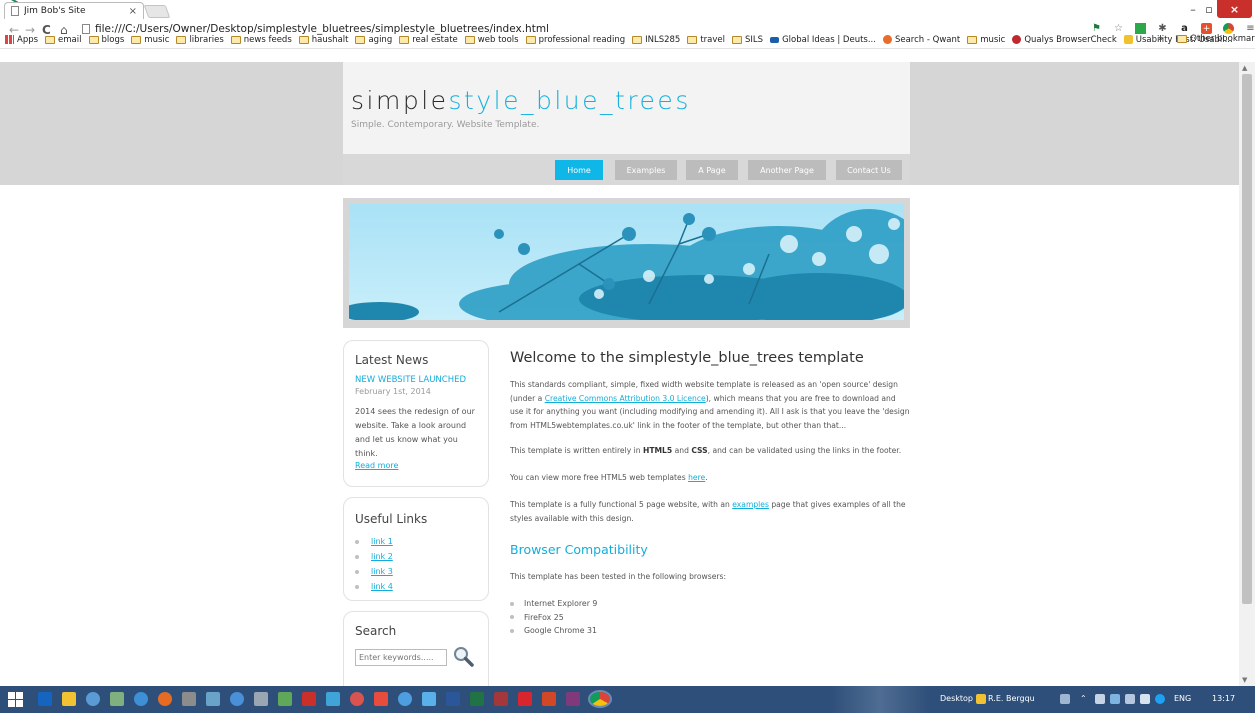  What do you see at coordinates (69, 699) in the screenshot?
I see `file-explorer-icon` at bounding box center [69, 699].